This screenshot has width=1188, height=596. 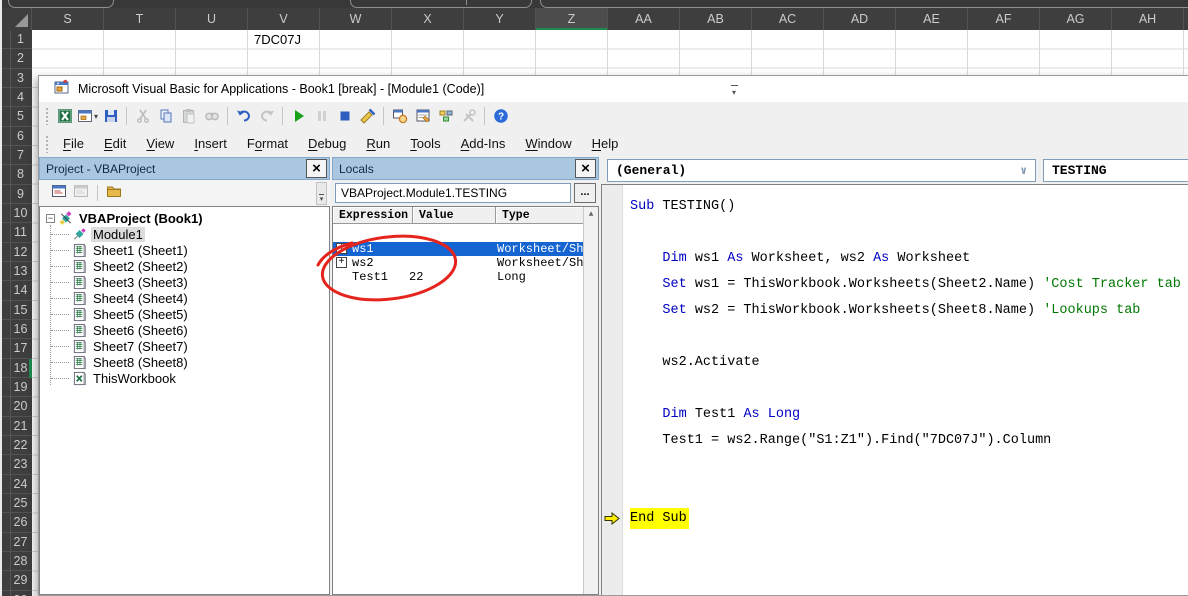 What do you see at coordinates (16, 349) in the screenshot?
I see `row-header-17: 17` at bounding box center [16, 349].